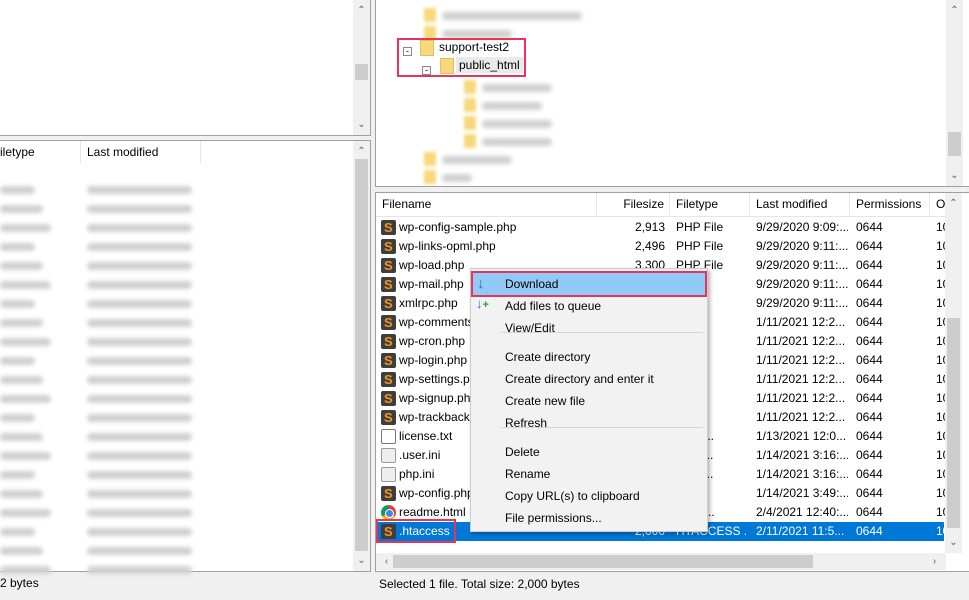 The image size is (969, 600). I want to click on column-filetype: iletype, so click(40, 152).